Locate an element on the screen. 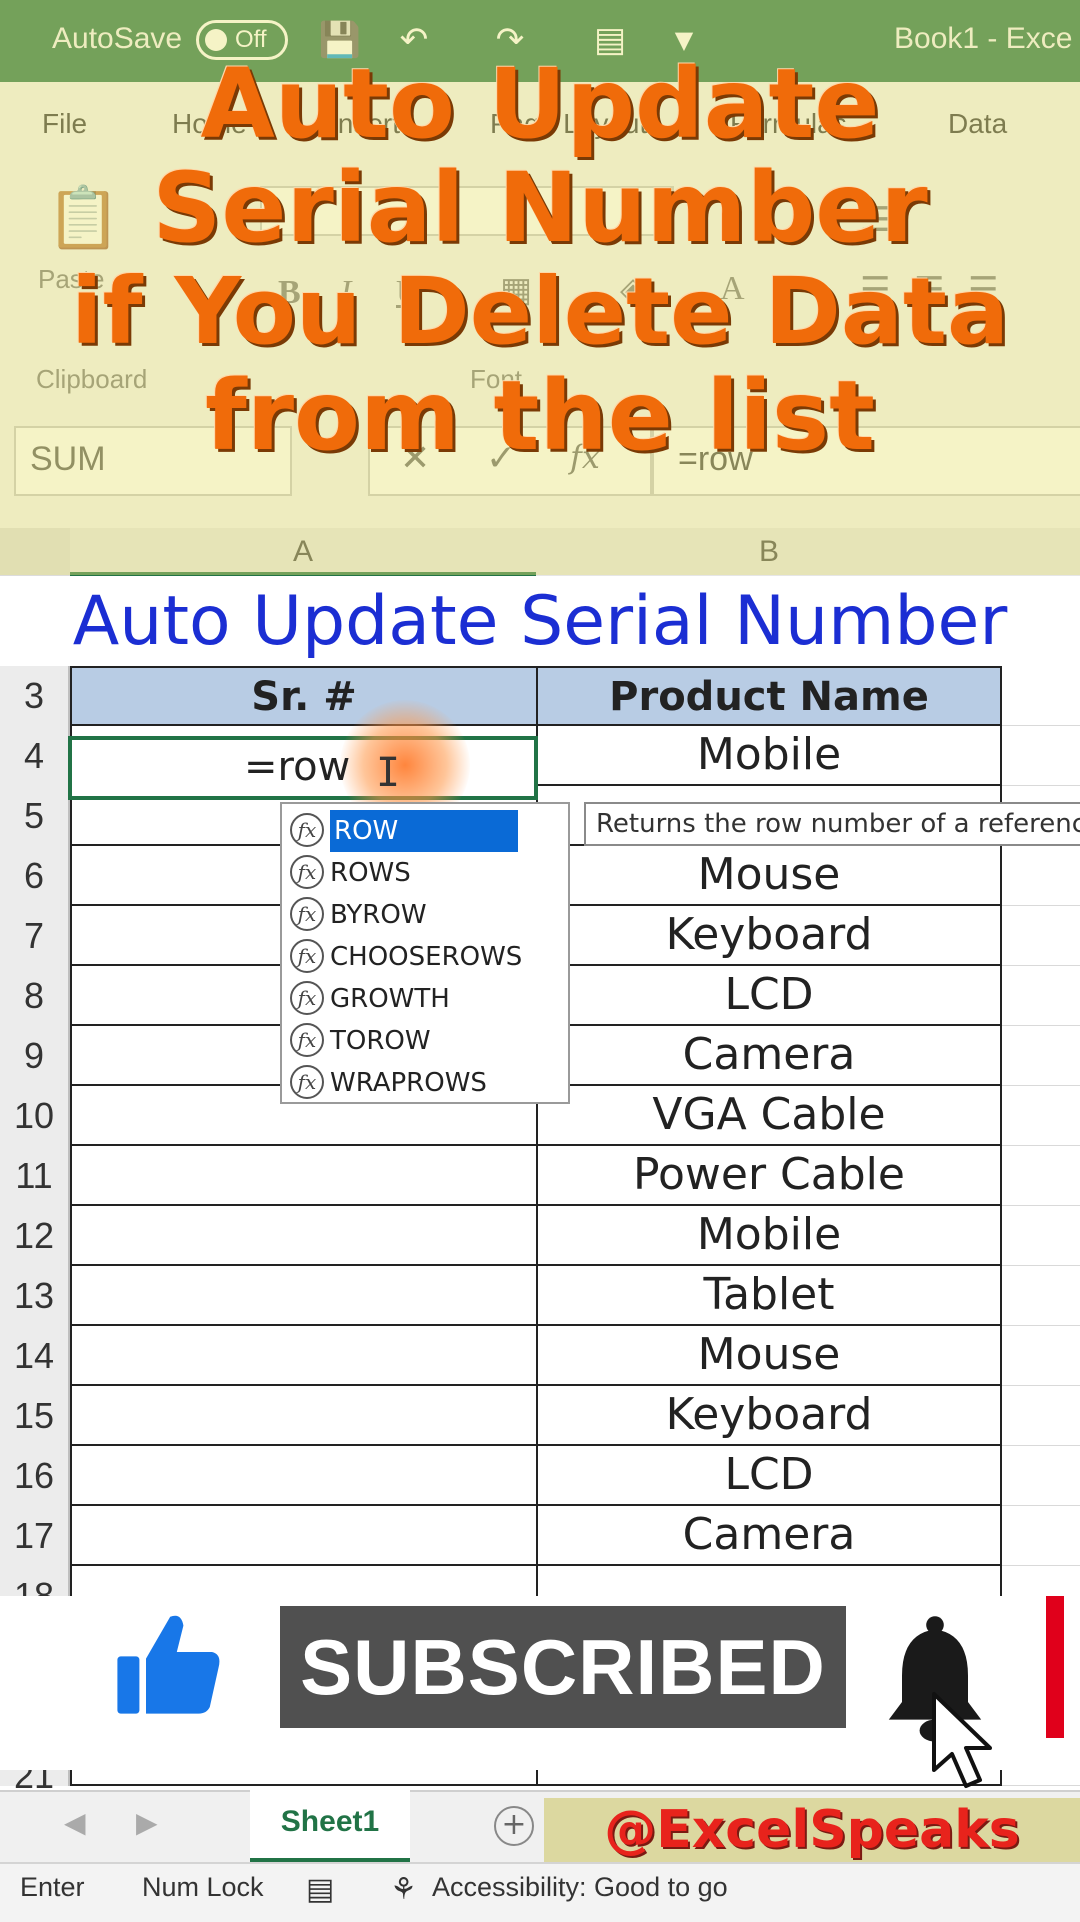 The width and height of the screenshot is (1080, 1922). row-number: 14 is located at coordinates (35, 1356).